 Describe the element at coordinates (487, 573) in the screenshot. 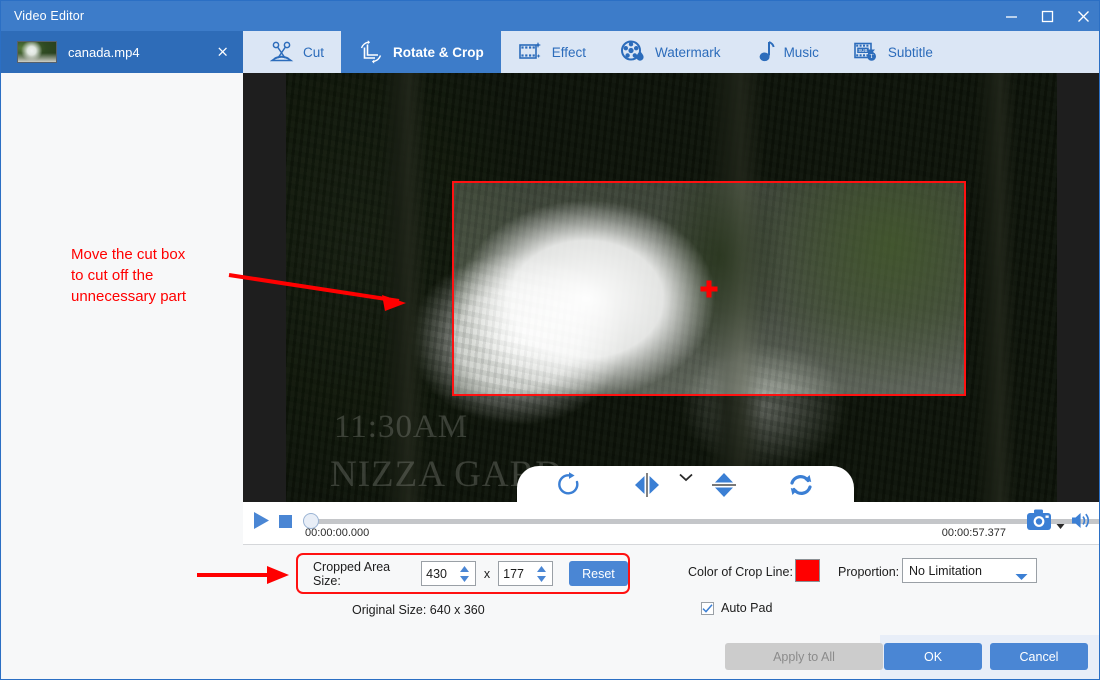

I see `dimension-separator: x` at that location.